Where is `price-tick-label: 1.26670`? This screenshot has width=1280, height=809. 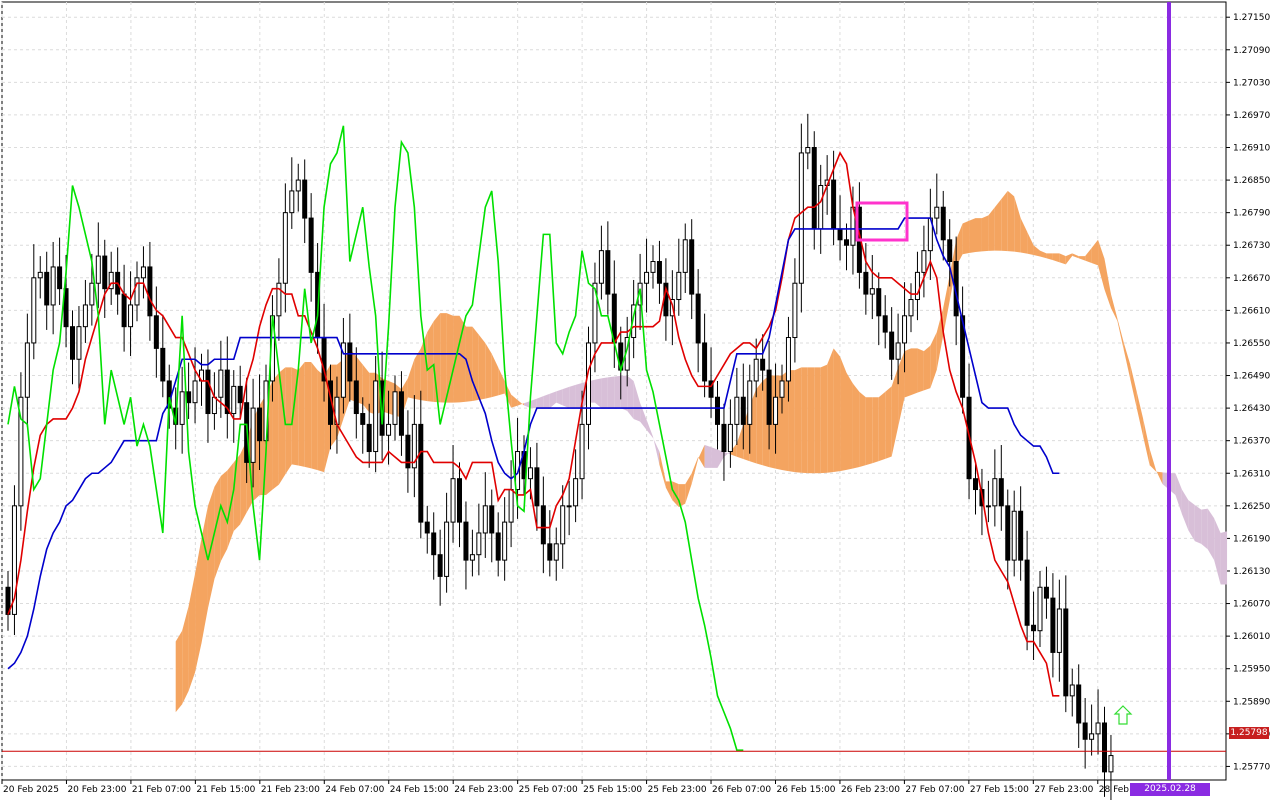 price-tick-label: 1.26670 is located at coordinates (1251, 279).